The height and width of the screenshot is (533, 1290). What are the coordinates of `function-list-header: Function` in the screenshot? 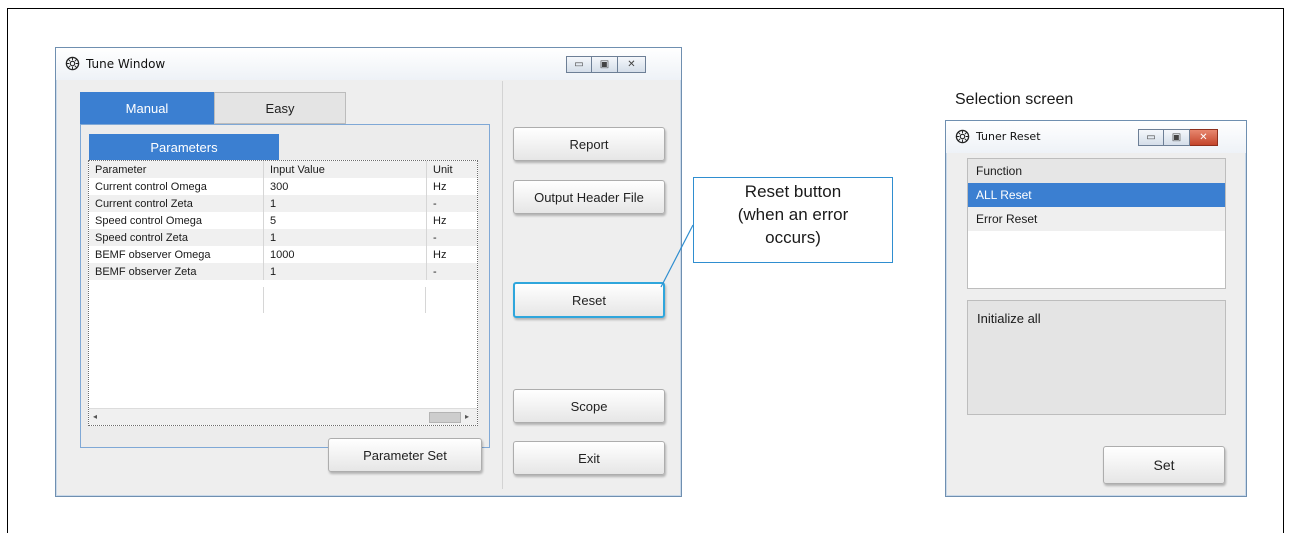 It's located at (1096, 171).